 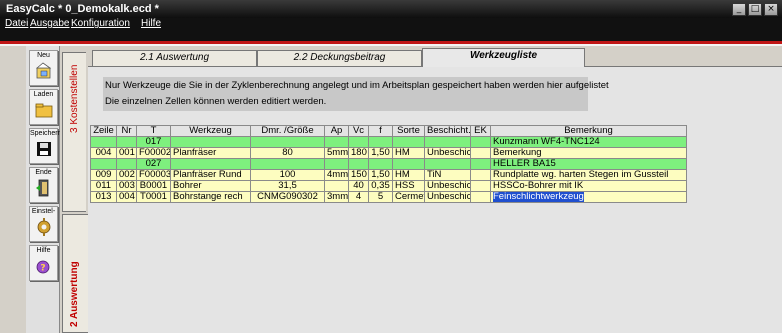 What do you see at coordinates (336, 175) in the screenshot?
I see `table-cell: 4mm` at bounding box center [336, 175].